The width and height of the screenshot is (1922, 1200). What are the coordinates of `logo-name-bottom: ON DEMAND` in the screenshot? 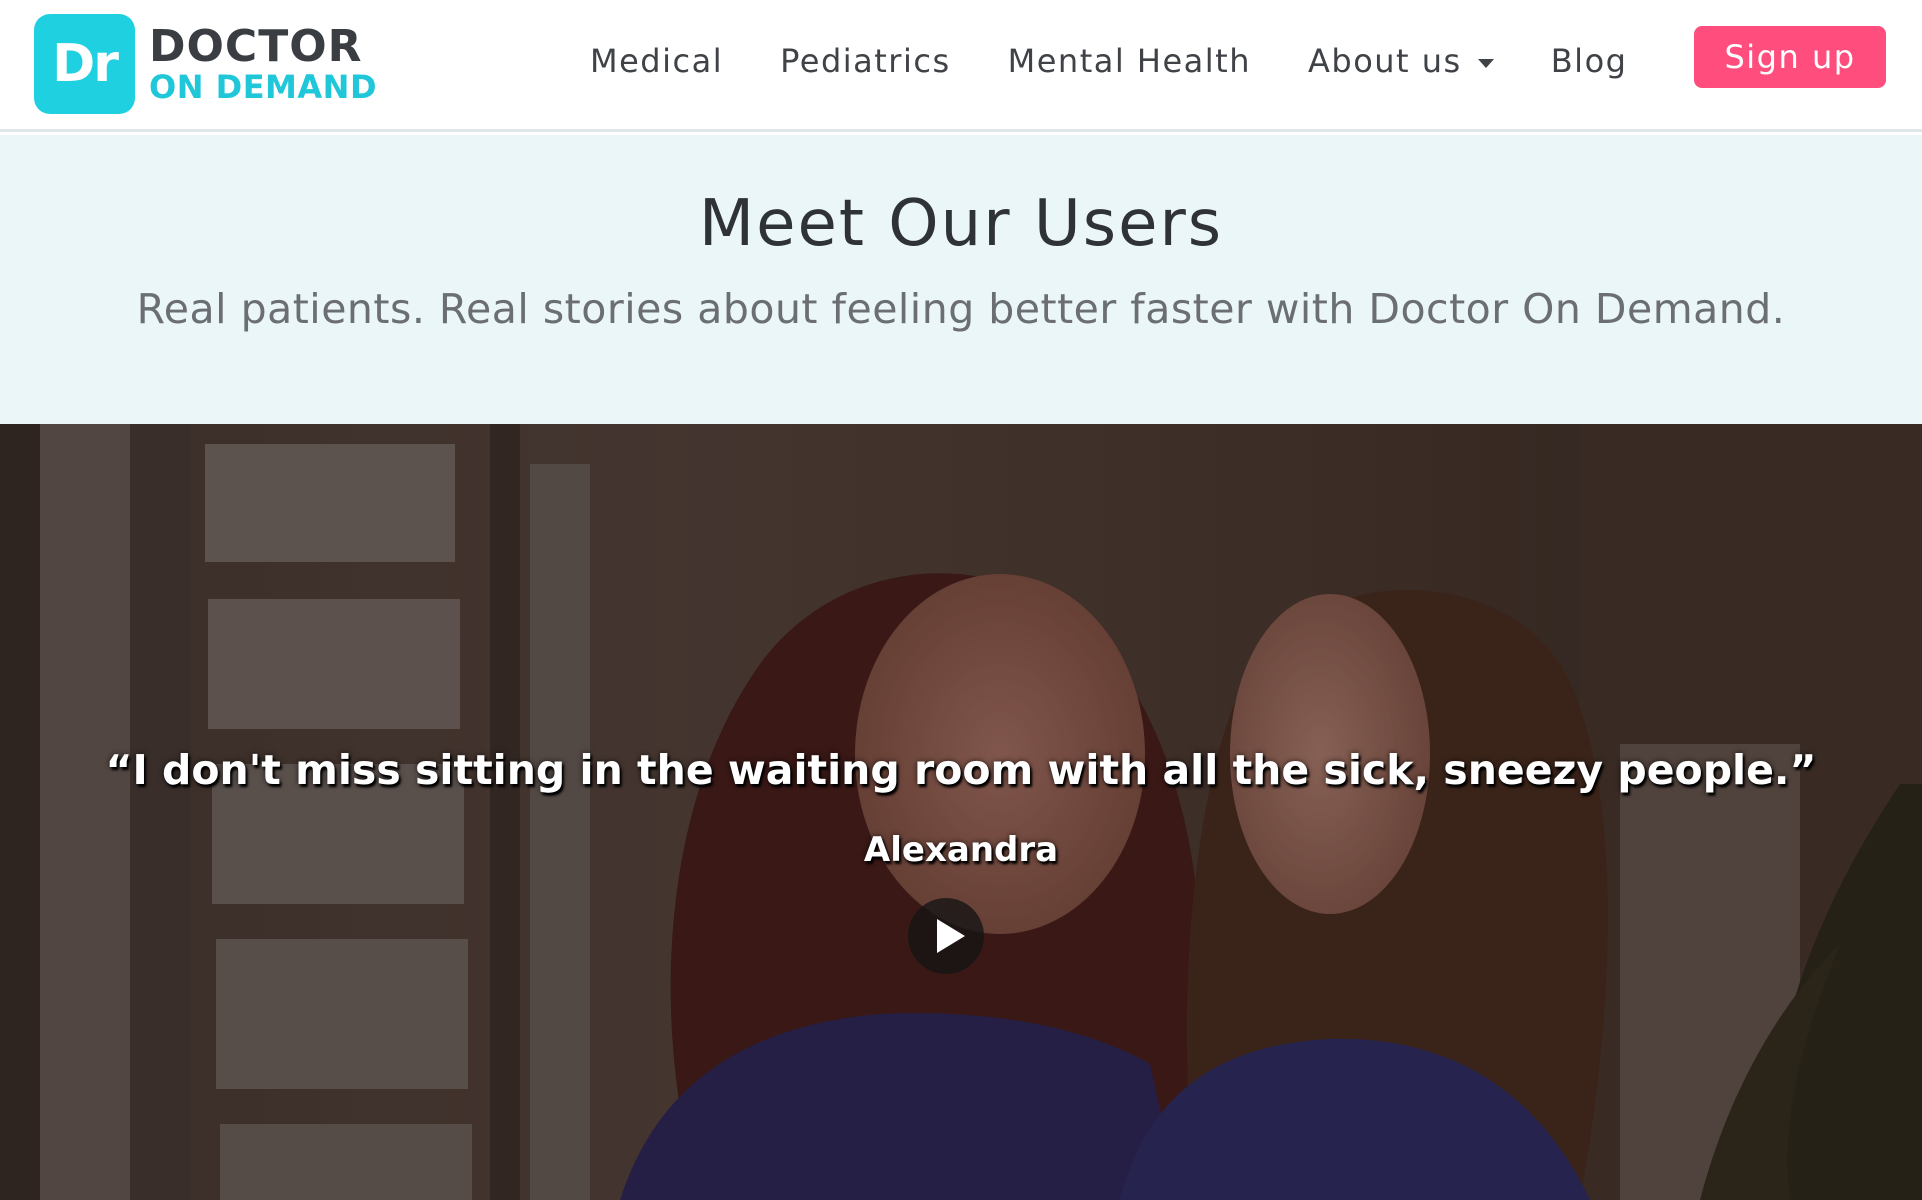 It's located at (263, 87).